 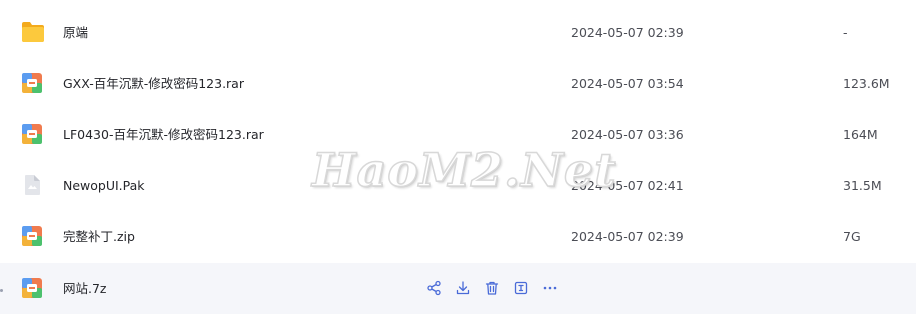 What do you see at coordinates (85, 288) in the screenshot?
I see `file-name: 网站.7z` at bounding box center [85, 288].